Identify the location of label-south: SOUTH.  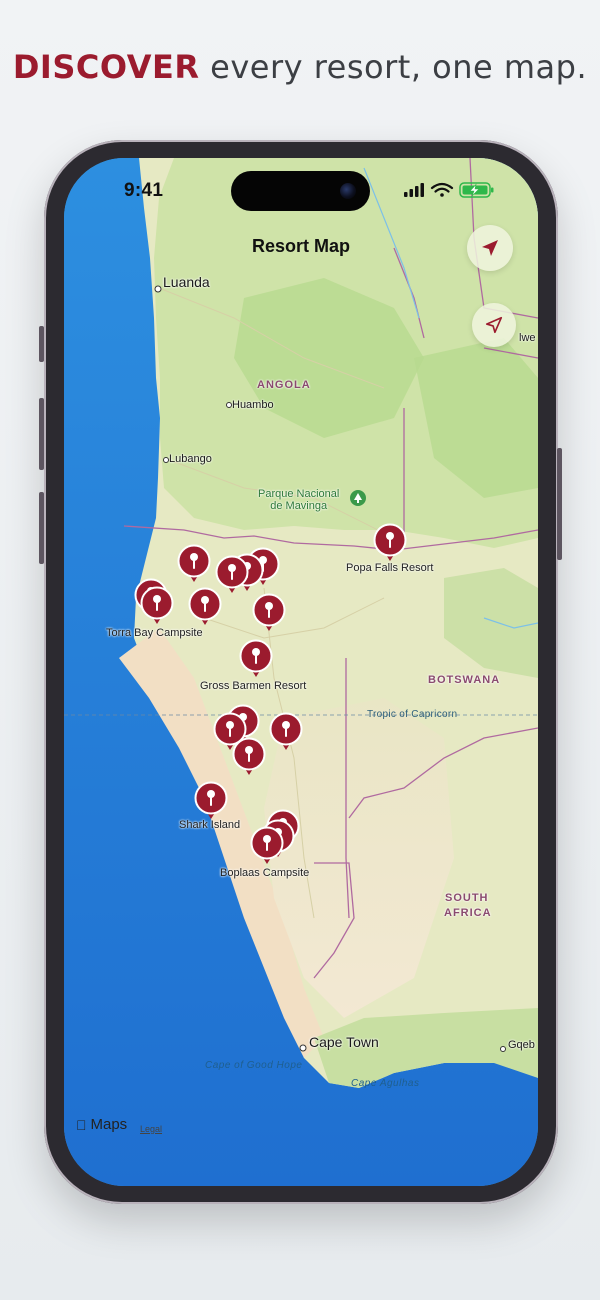
(467, 898).